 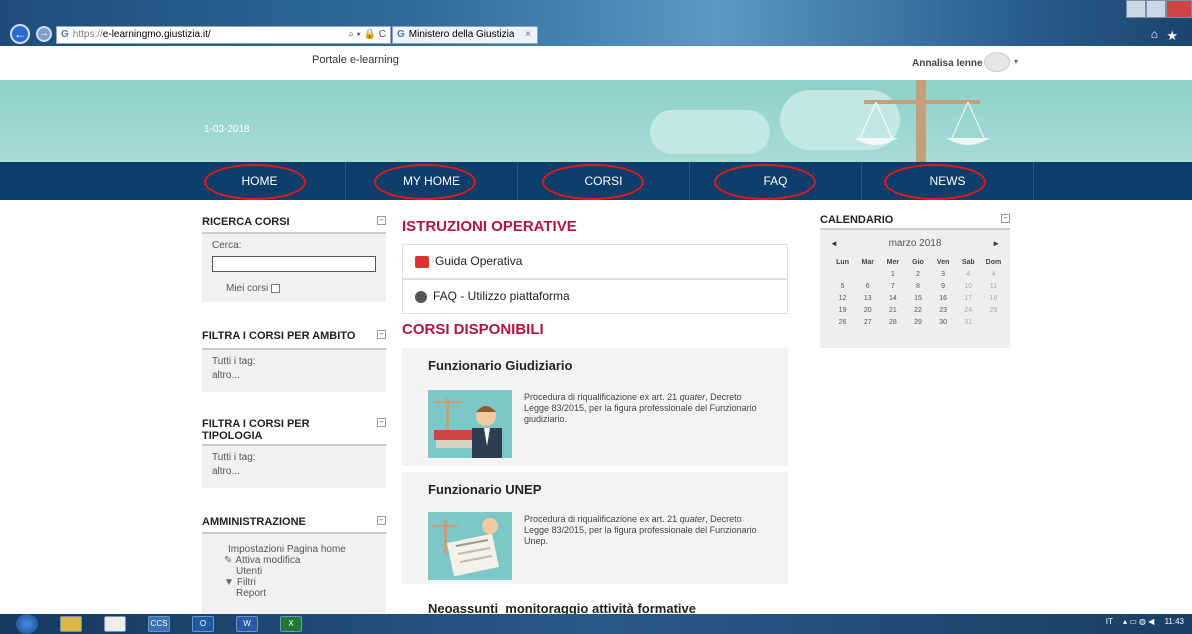 What do you see at coordinates (867, 310) in the screenshot?
I see `calendar-day: 20` at bounding box center [867, 310].